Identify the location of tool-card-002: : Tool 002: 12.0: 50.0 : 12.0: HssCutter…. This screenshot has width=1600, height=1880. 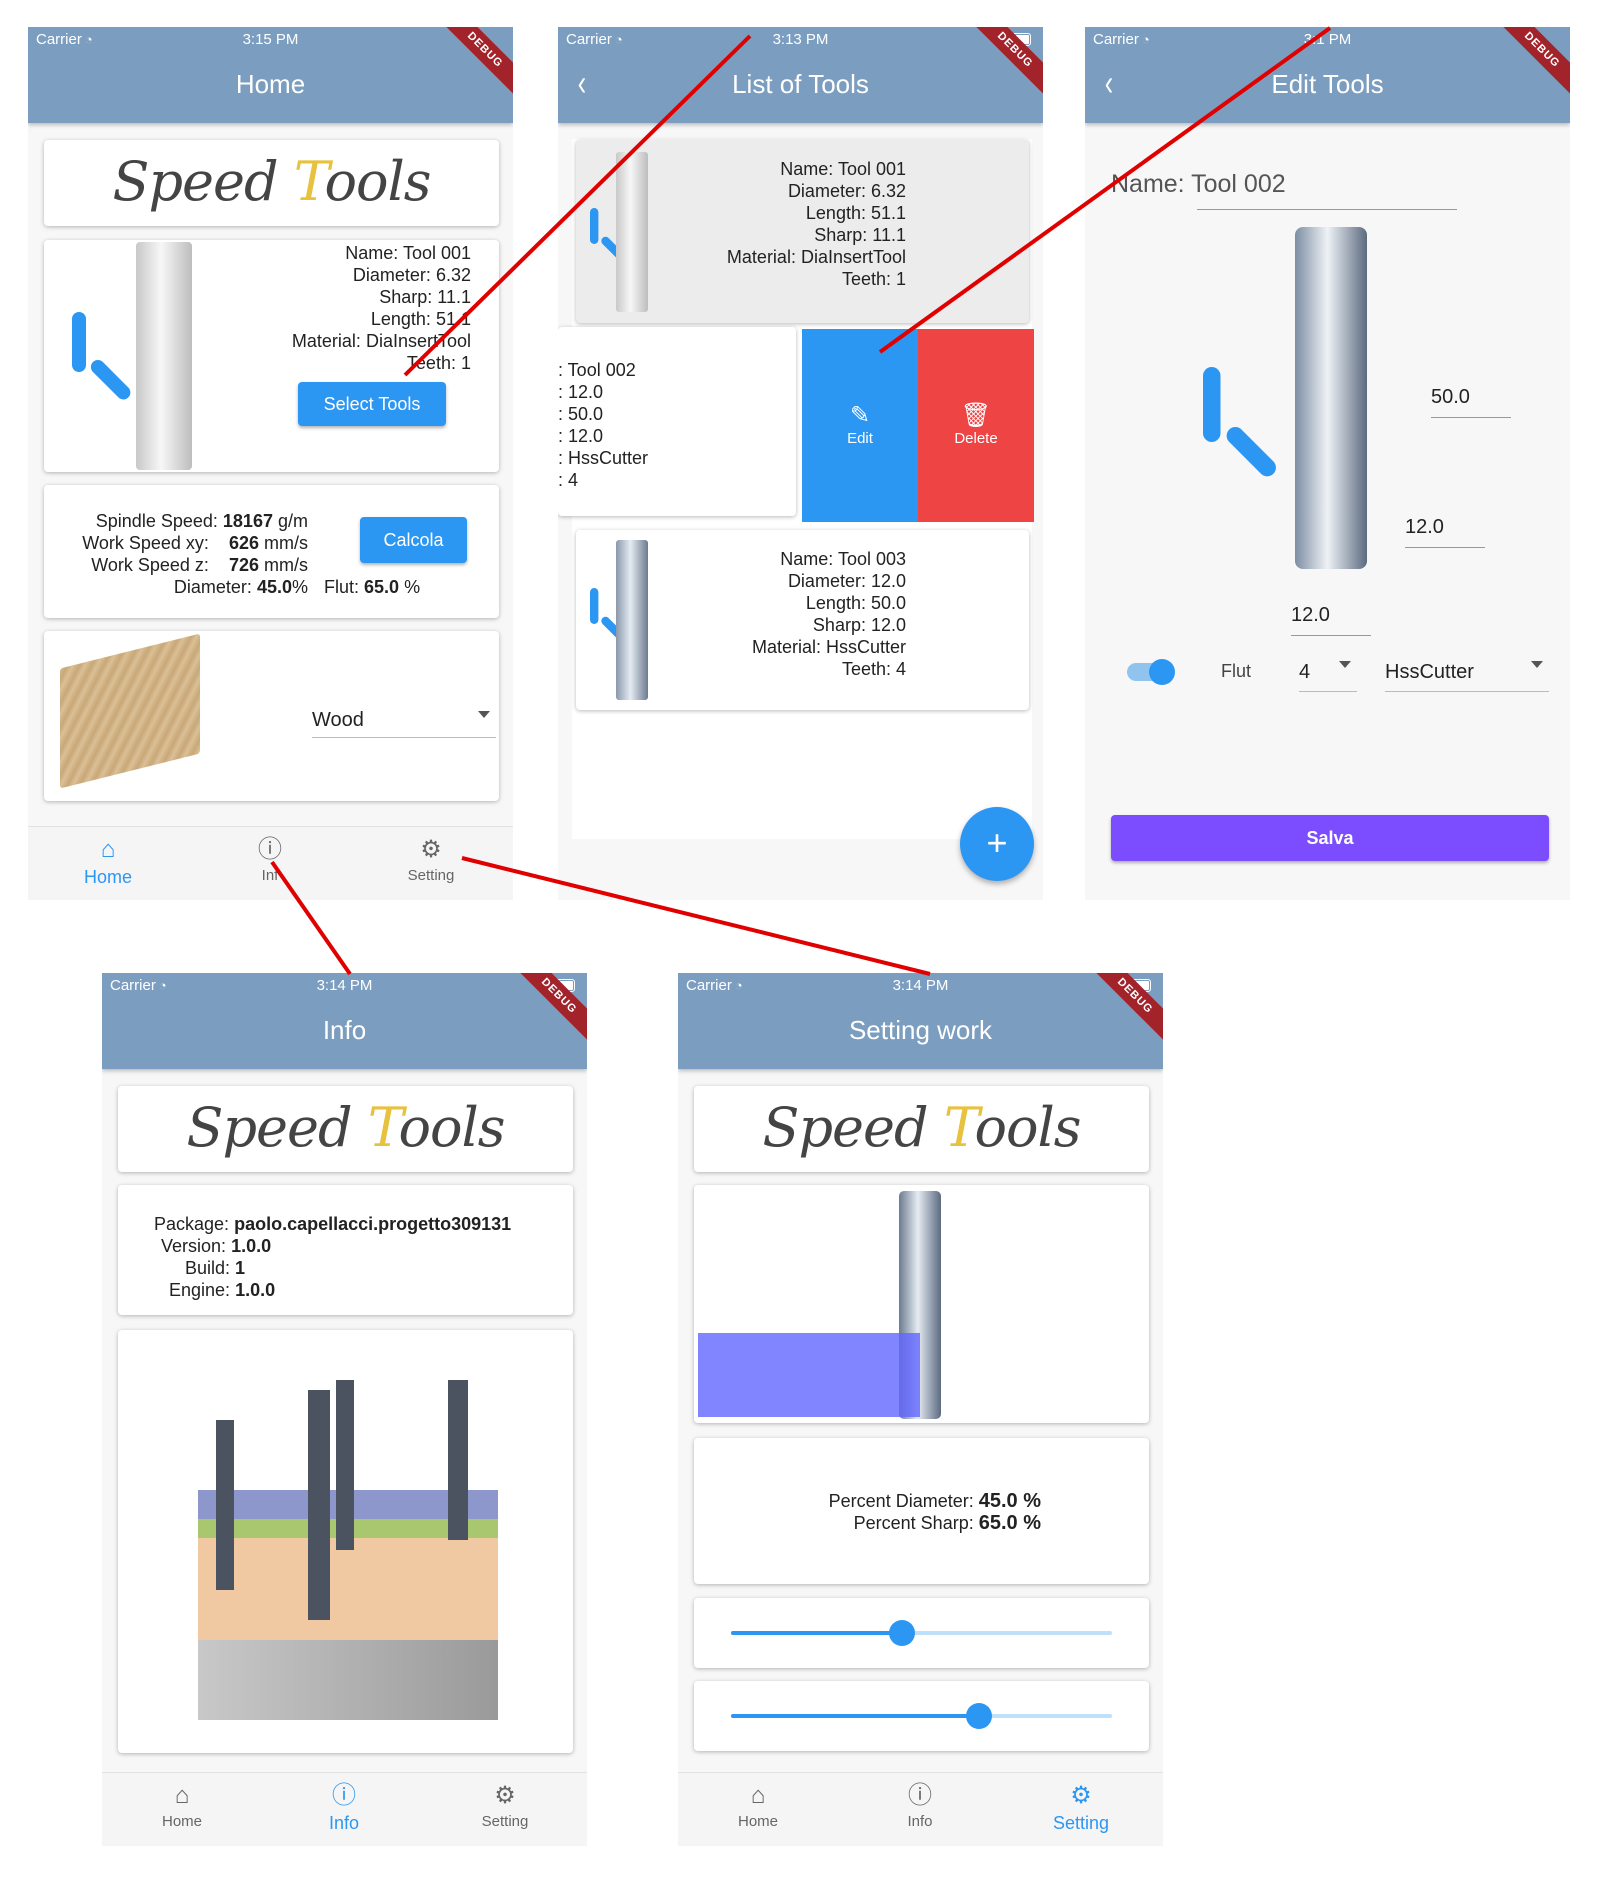
(677, 421).